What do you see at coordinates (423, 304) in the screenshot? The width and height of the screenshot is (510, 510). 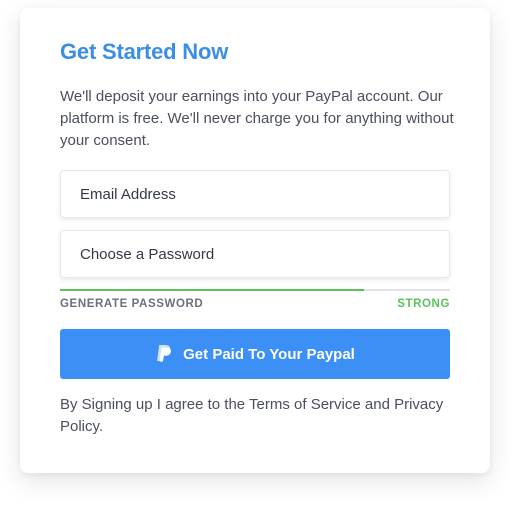 I see `password-strength-label: STRONG` at bounding box center [423, 304].